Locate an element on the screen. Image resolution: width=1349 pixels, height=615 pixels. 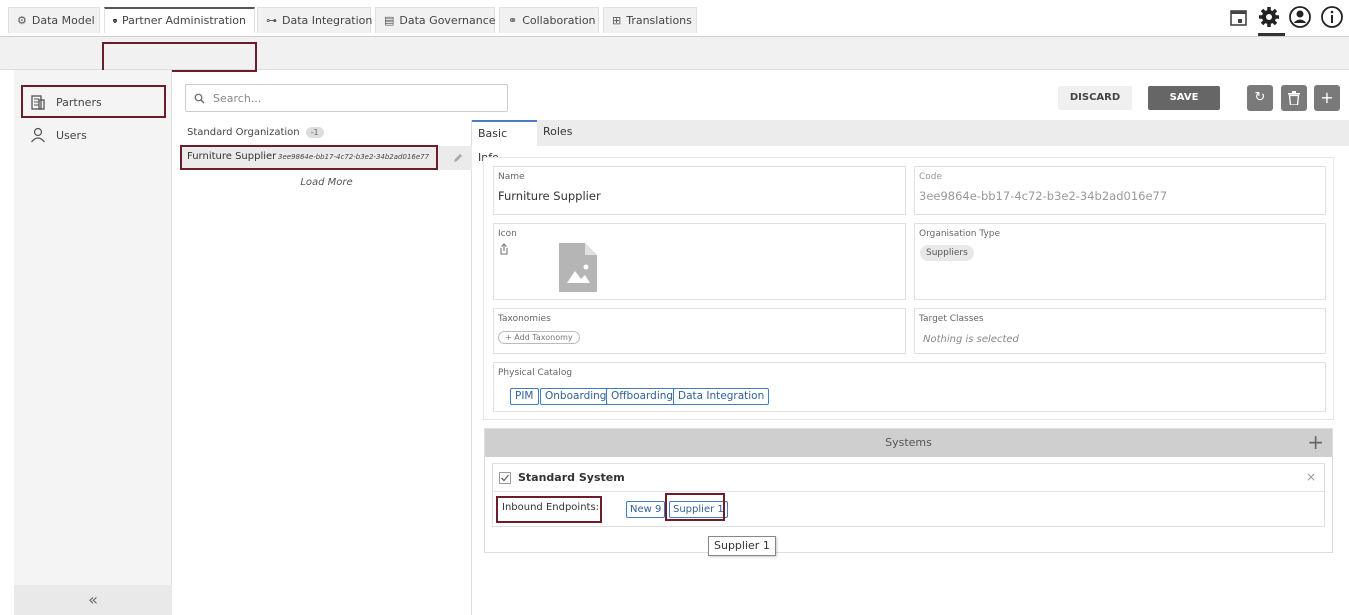
upload-icon is located at coordinates (504, 249).